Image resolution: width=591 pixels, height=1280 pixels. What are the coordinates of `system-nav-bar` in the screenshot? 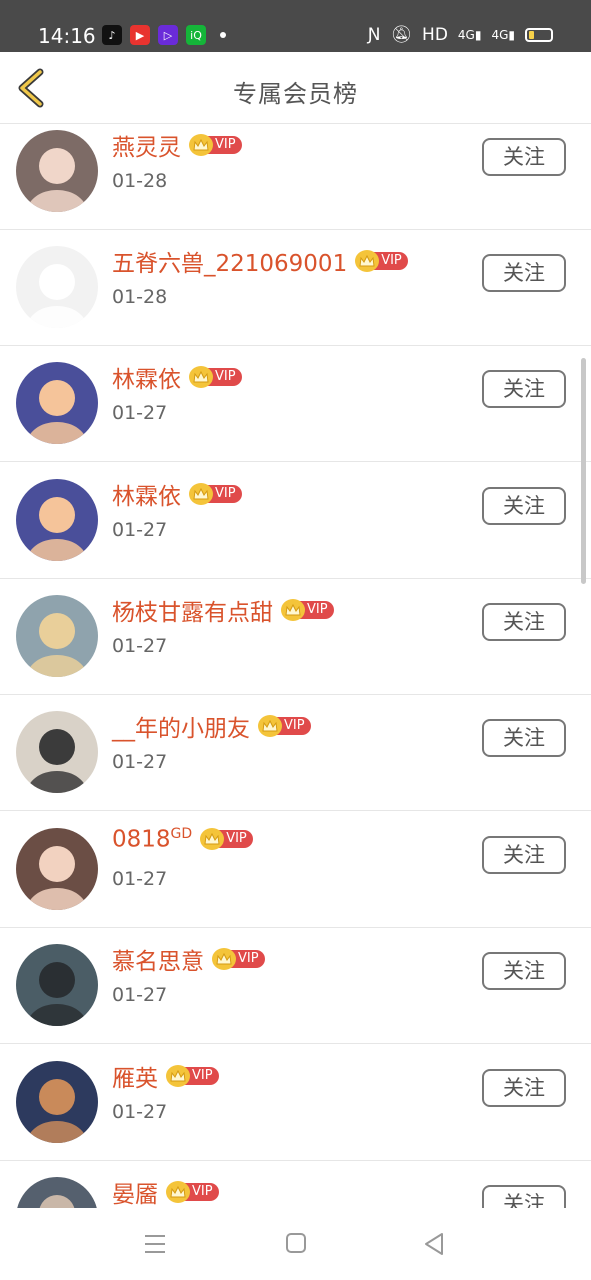 It's located at (295, 1244).